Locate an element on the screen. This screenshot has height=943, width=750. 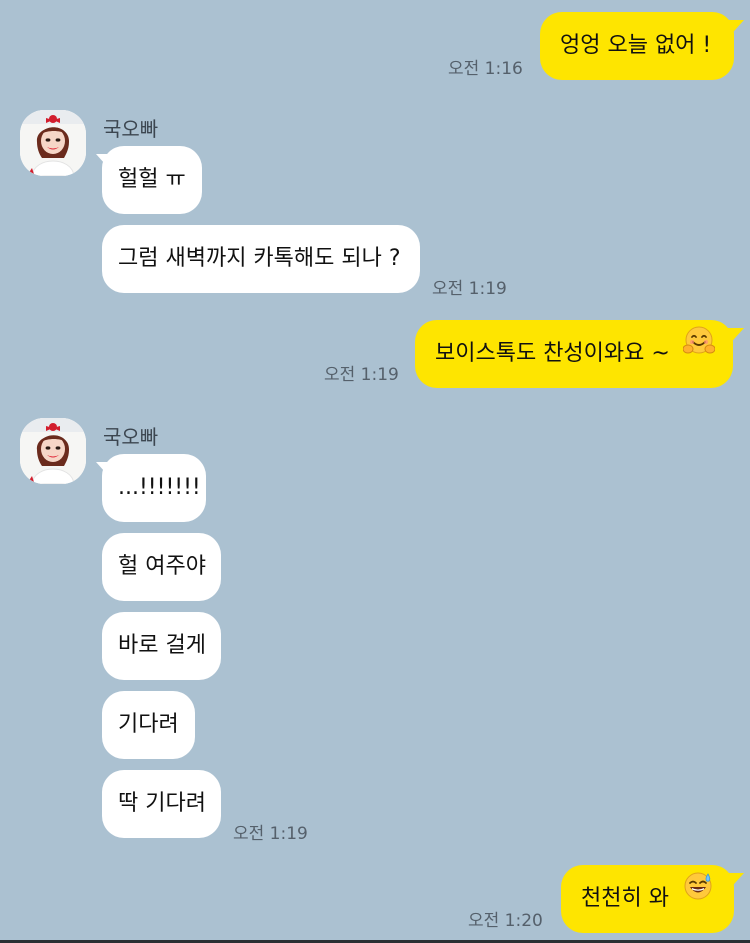
message-text: 천천히 와 is located at coordinates (625, 898).